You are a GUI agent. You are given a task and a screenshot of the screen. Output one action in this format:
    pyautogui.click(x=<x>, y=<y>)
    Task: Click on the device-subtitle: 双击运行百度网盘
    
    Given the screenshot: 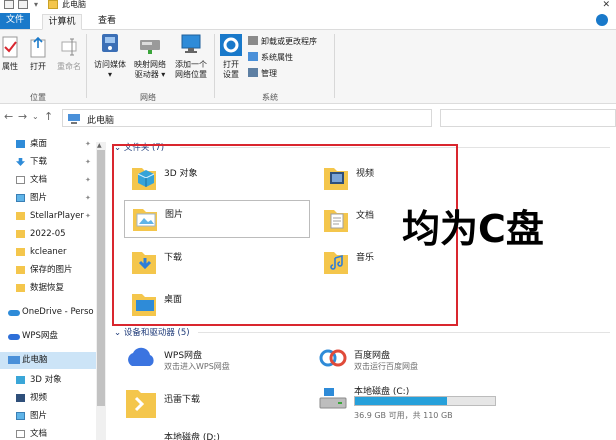 What is the action you would take?
    pyautogui.click(x=386, y=366)
    